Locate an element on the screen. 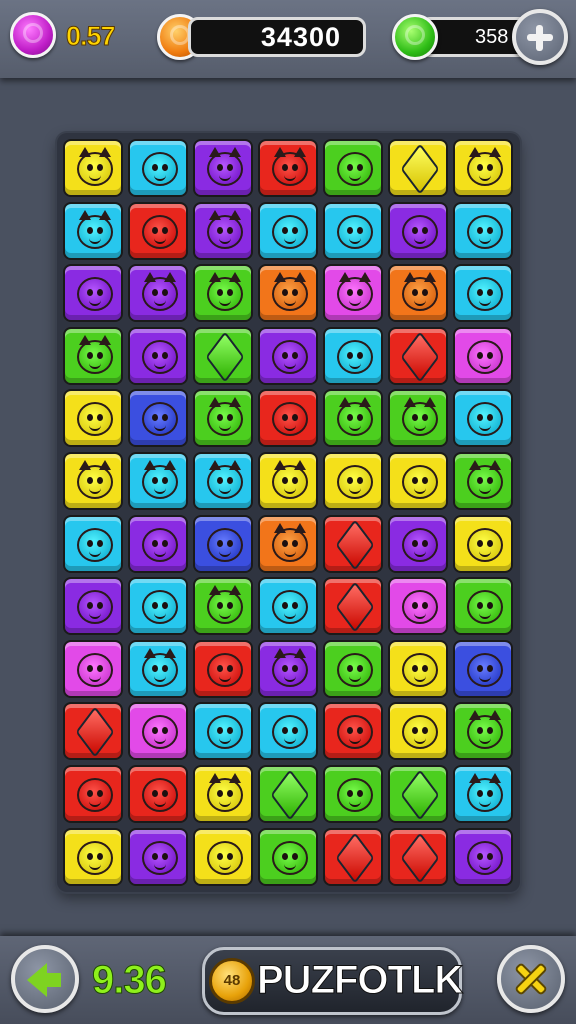  tile-r7-c4 is located at coordinates (288, 544).